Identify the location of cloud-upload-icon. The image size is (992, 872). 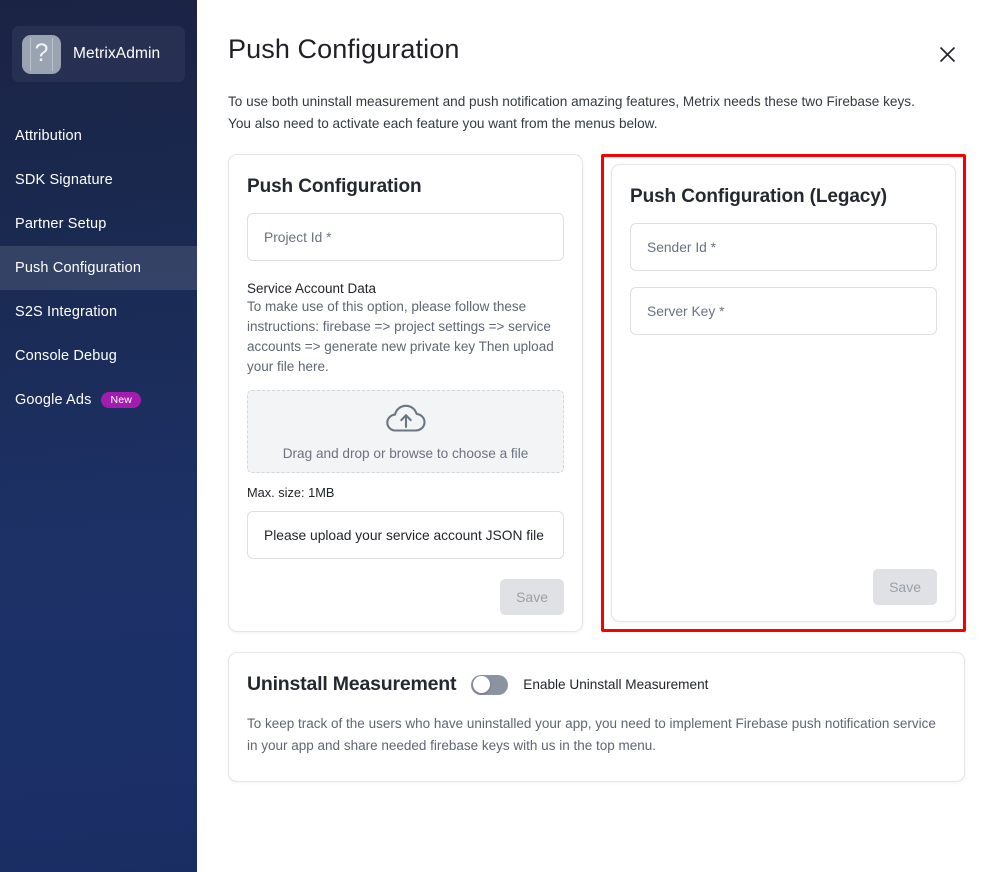
(406, 421).